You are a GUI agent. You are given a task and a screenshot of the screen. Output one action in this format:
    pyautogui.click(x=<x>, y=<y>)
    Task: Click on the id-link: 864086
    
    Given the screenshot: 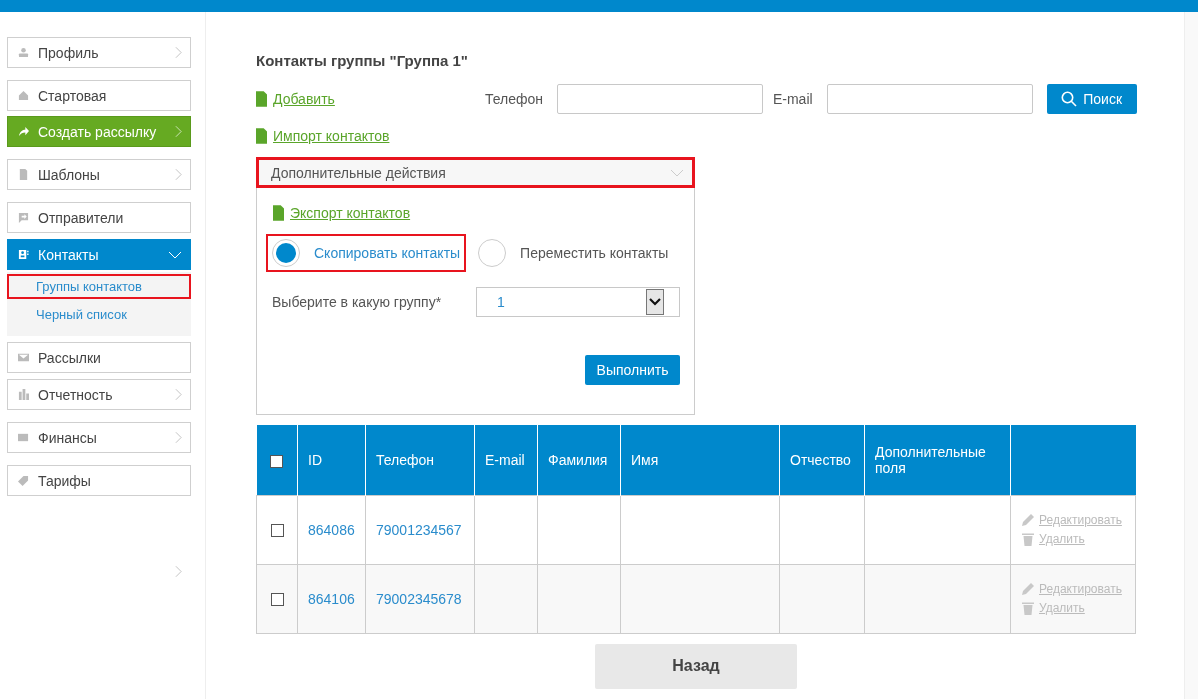 What is the action you would take?
    pyautogui.click(x=331, y=529)
    